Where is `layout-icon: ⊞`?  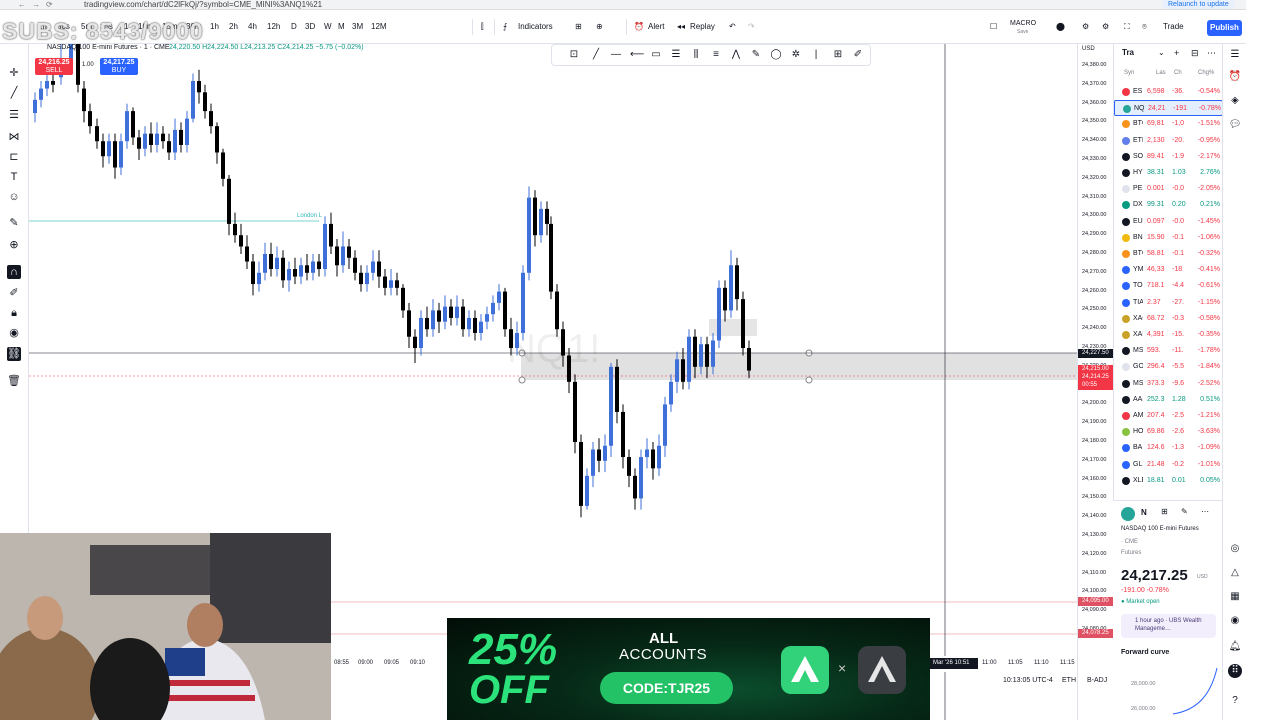 layout-icon: ⊞ is located at coordinates (578, 27).